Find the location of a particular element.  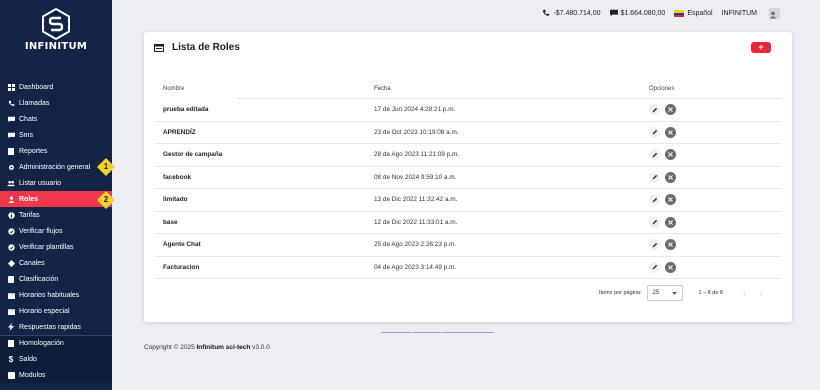

sidebar-item-reportes: Reportes is located at coordinates (56, 151).